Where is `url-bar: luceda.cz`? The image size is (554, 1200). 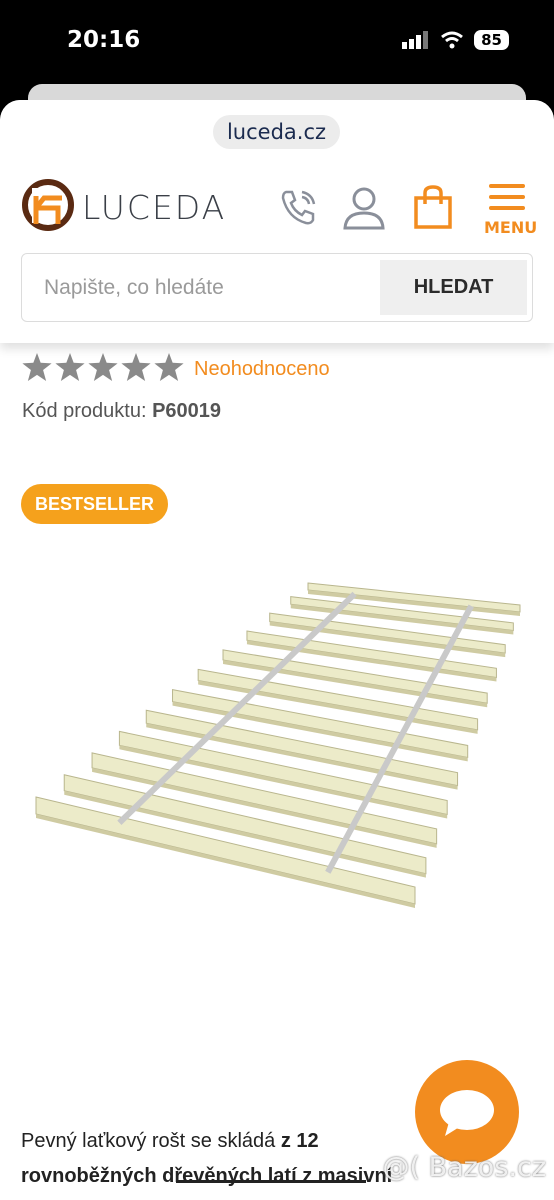
url-bar: luceda.cz is located at coordinates (276, 132).